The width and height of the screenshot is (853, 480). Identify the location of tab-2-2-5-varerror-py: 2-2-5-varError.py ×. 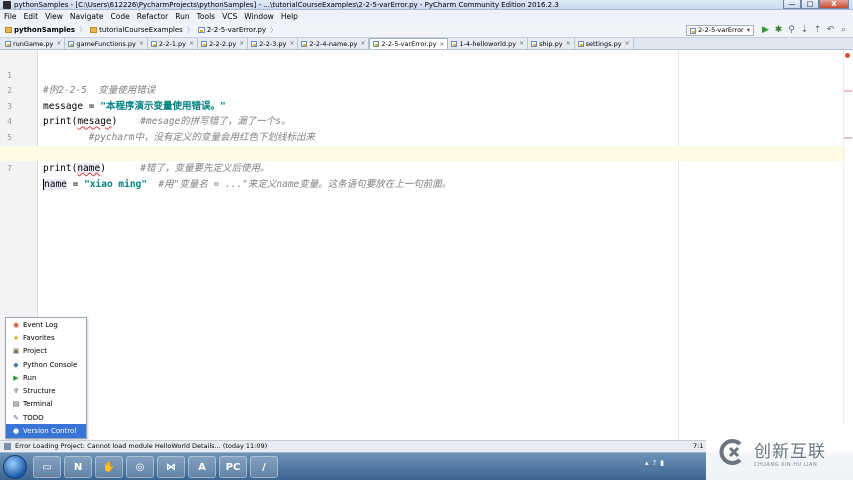
(409, 43).